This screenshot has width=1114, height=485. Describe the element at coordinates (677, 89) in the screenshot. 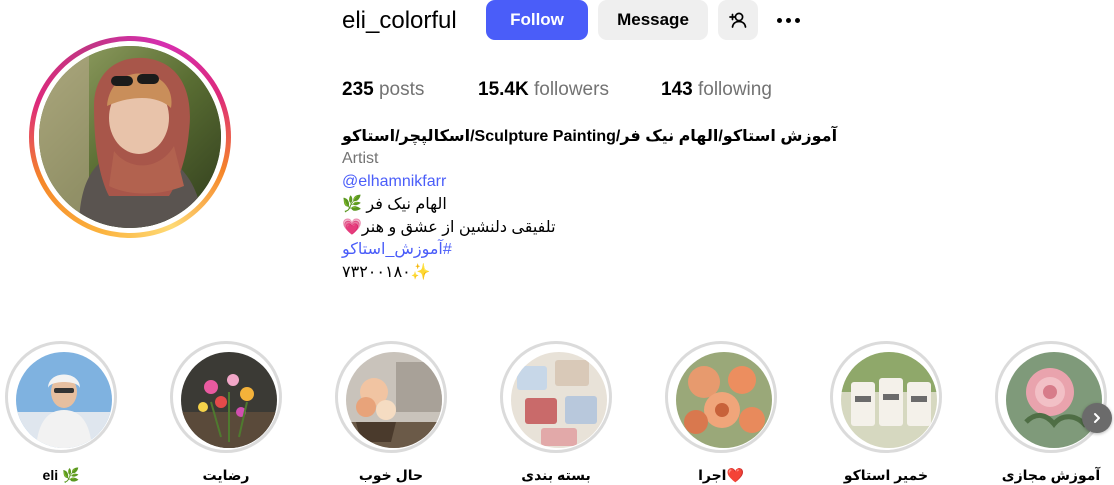

I see `following-count: 143` at that location.